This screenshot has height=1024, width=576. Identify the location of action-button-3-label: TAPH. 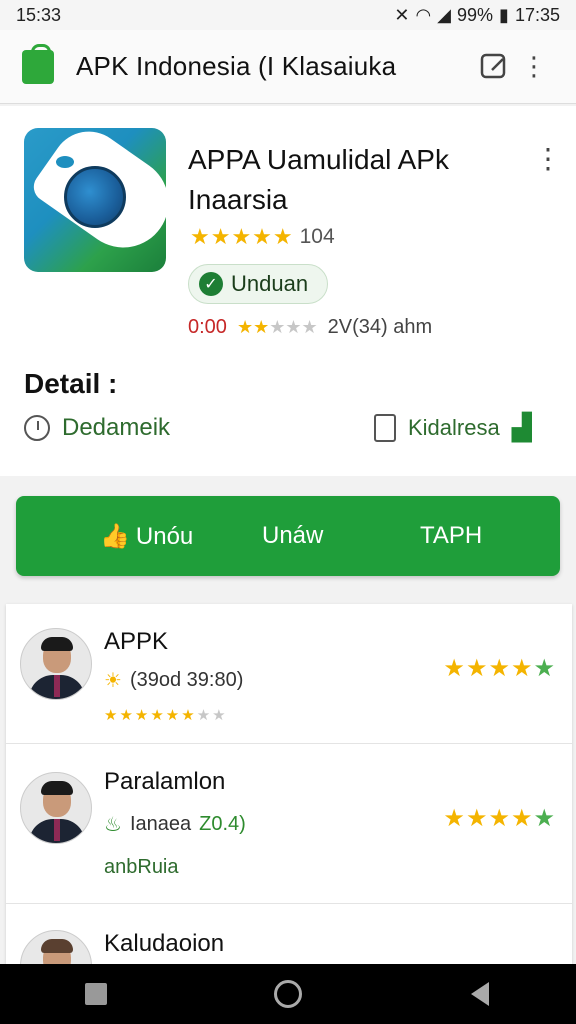
(451, 535).